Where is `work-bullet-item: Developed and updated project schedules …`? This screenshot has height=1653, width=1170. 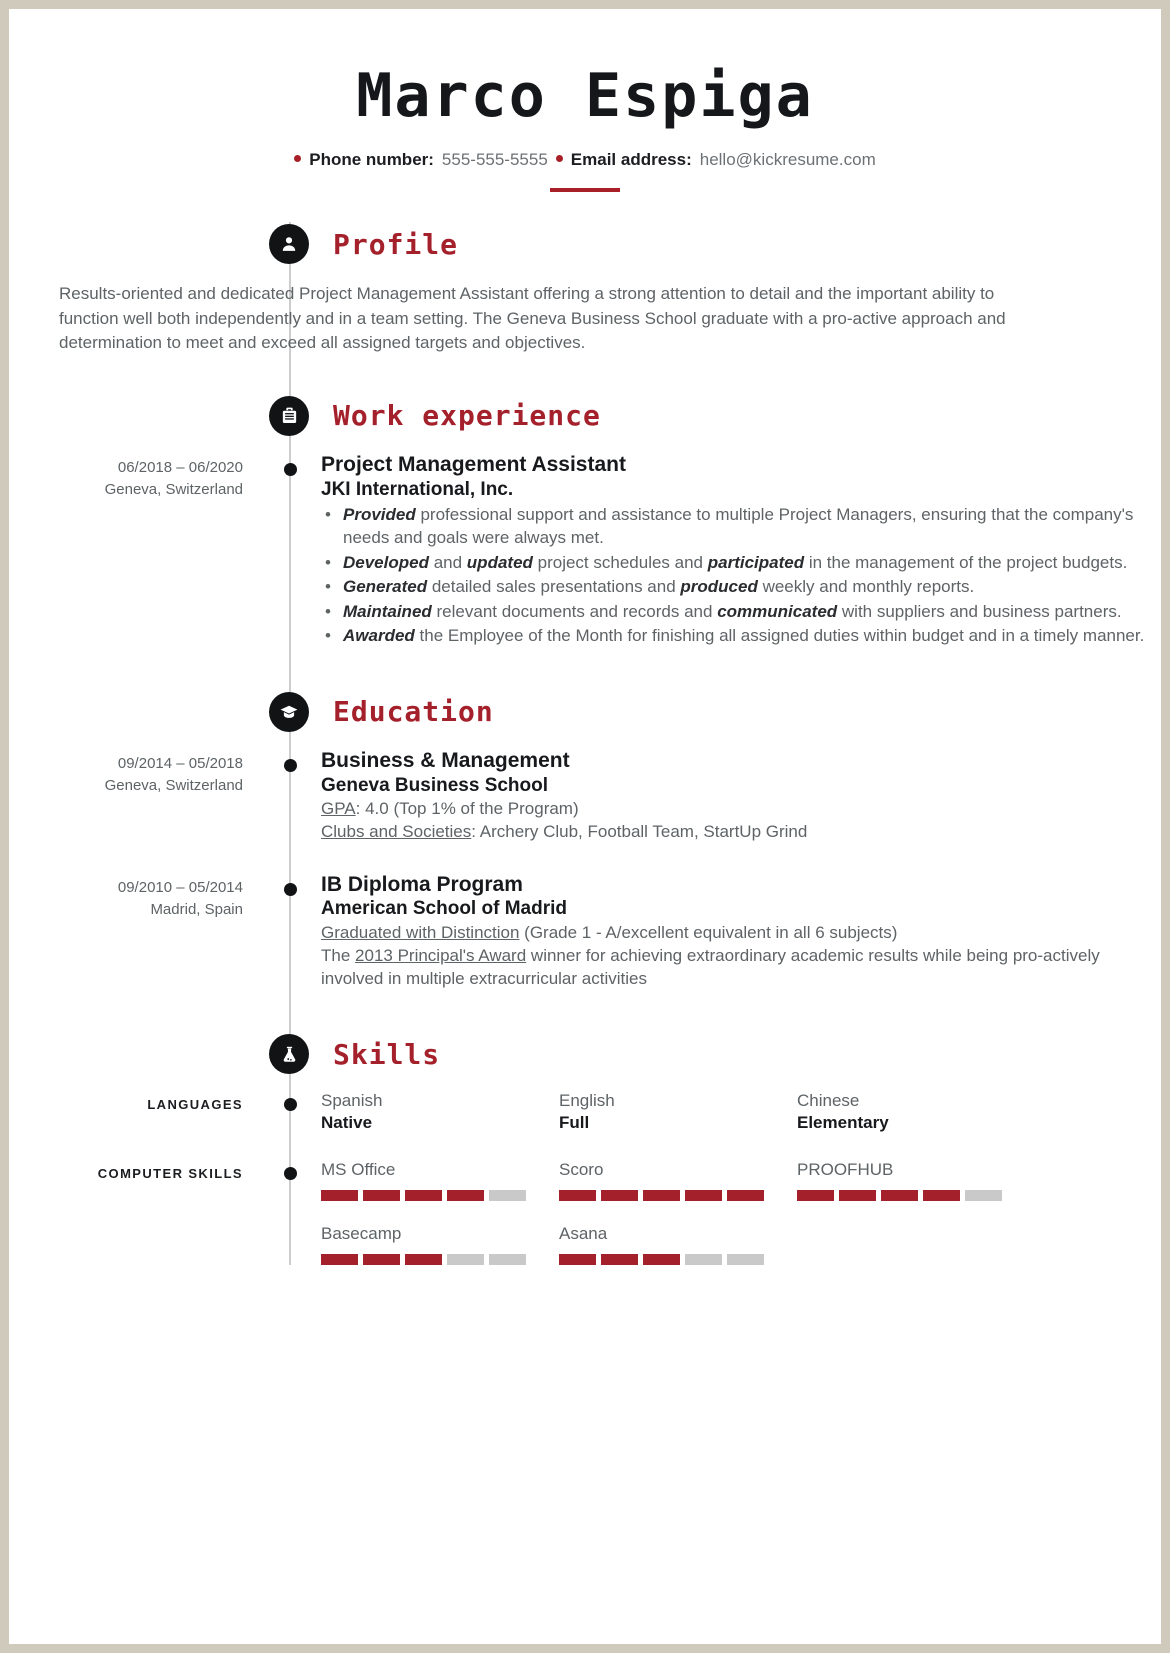 work-bullet-item: Developed and updated project schedules … is located at coordinates (741, 563).